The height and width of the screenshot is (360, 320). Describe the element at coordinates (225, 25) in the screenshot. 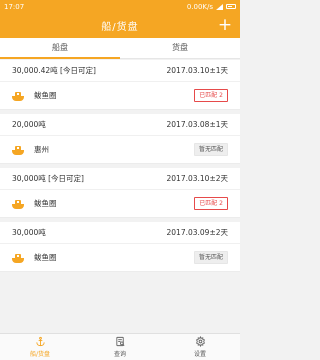

I see `add-button: +` at that location.